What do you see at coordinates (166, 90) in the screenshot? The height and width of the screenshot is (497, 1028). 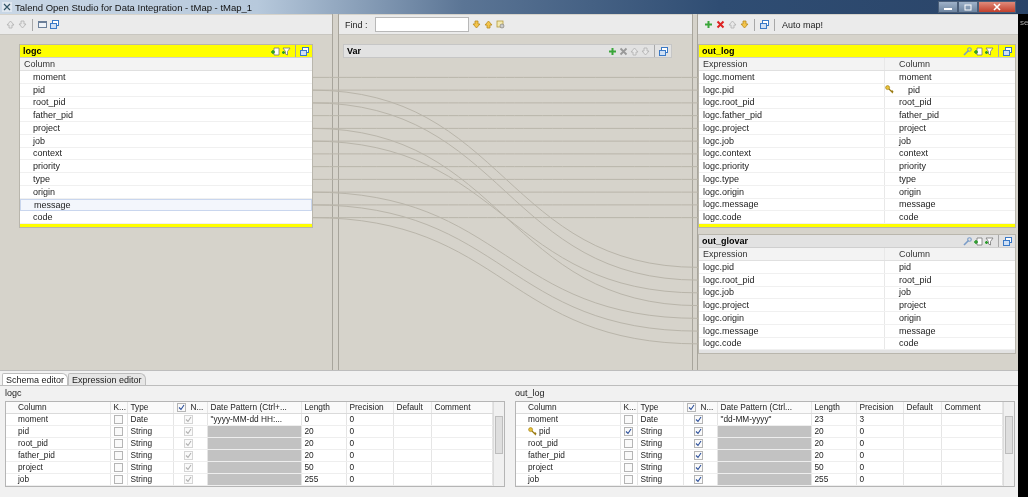 I see `table-row: pid` at bounding box center [166, 90].